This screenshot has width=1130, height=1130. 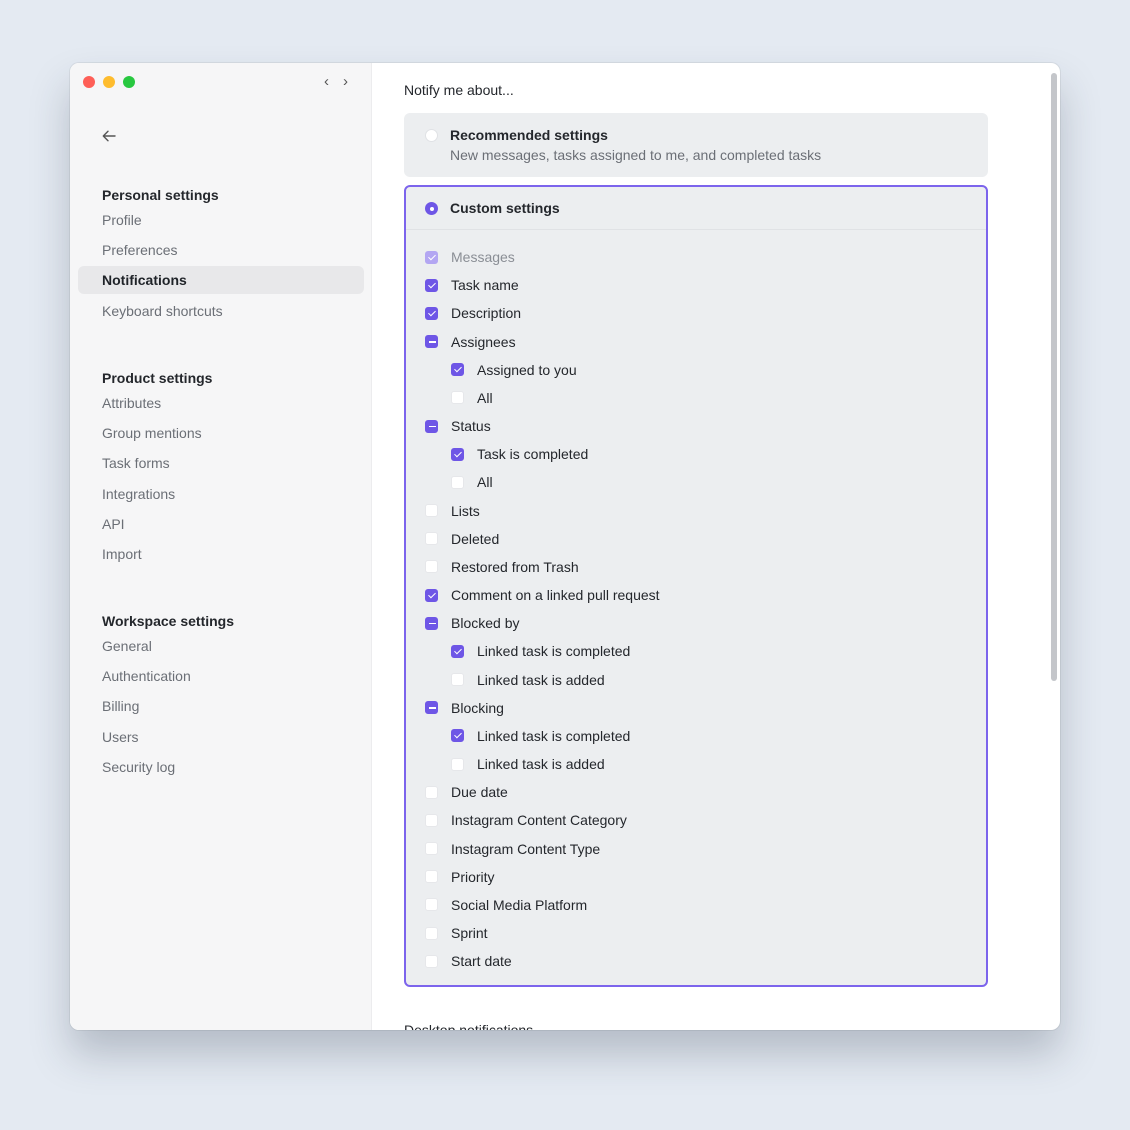 What do you see at coordinates (89, 82) in the screenshot?
I see `close-window-button` at bounding box center [89, 82].